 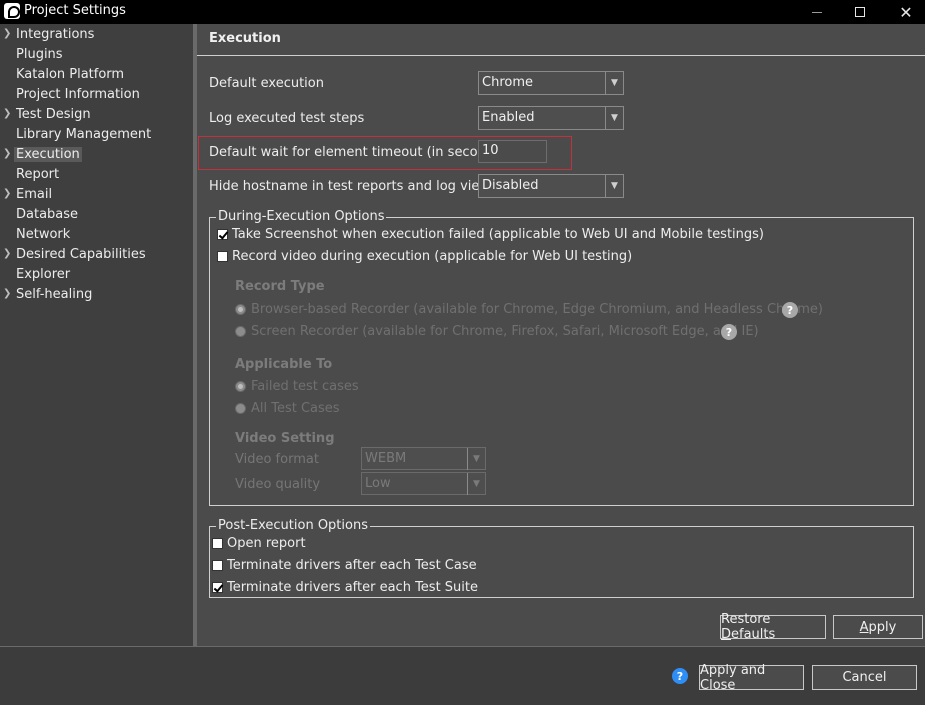 I want to click on sidebar-item-database: Database, so click(x=96, y=215).